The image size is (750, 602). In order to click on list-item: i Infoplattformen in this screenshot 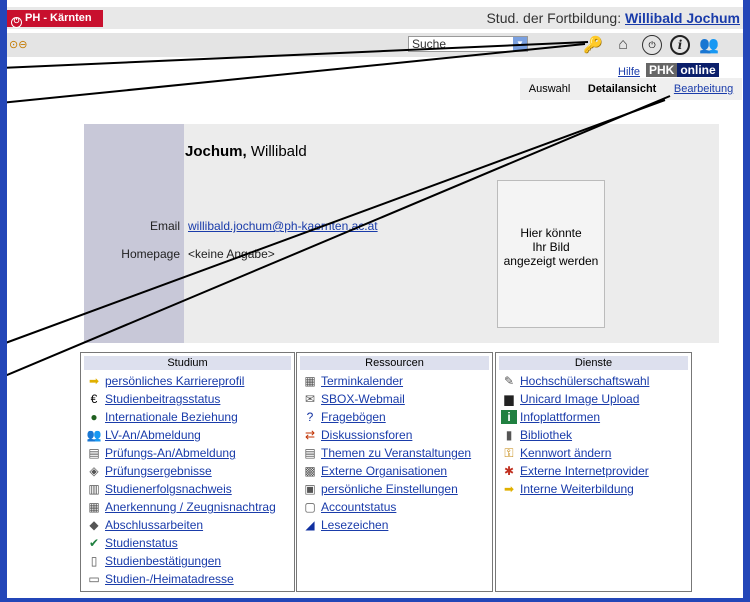, I will do `click(593, 417)`.